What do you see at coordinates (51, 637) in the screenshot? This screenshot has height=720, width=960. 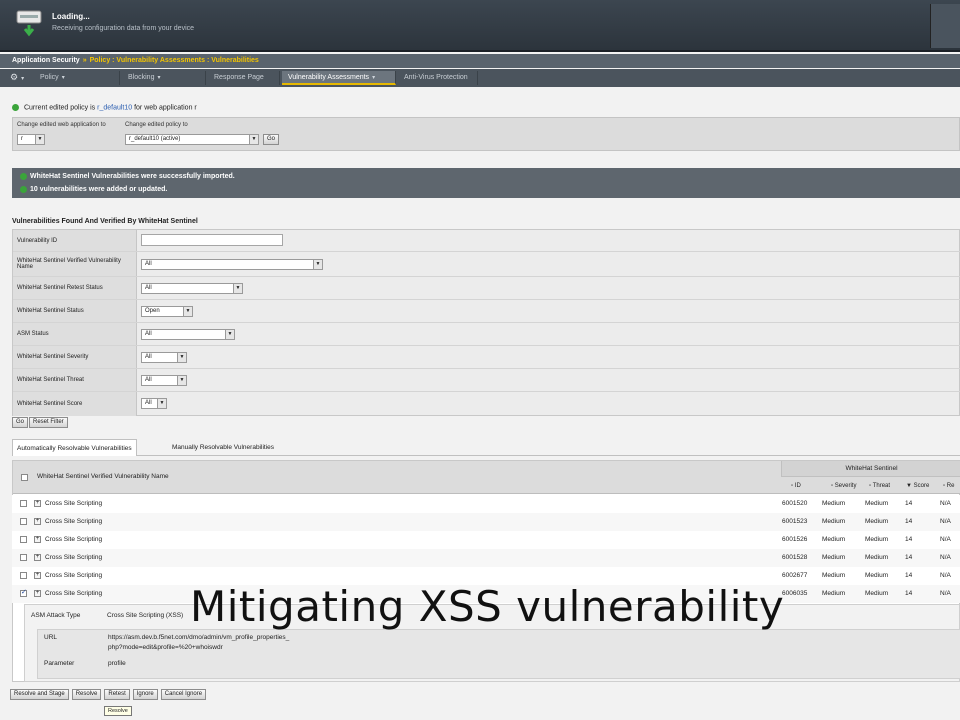 I see `url-label: URL` at bounding box center [51, 637].